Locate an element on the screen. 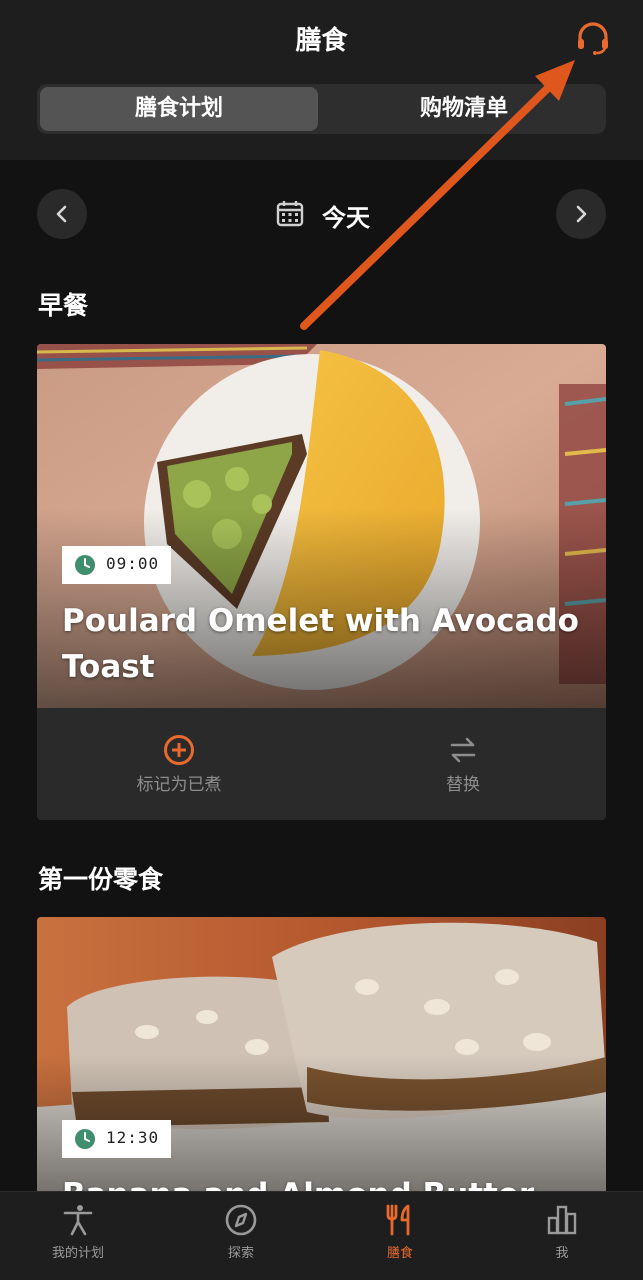  tab-me: 我 is located at coordinates (562, 1232).